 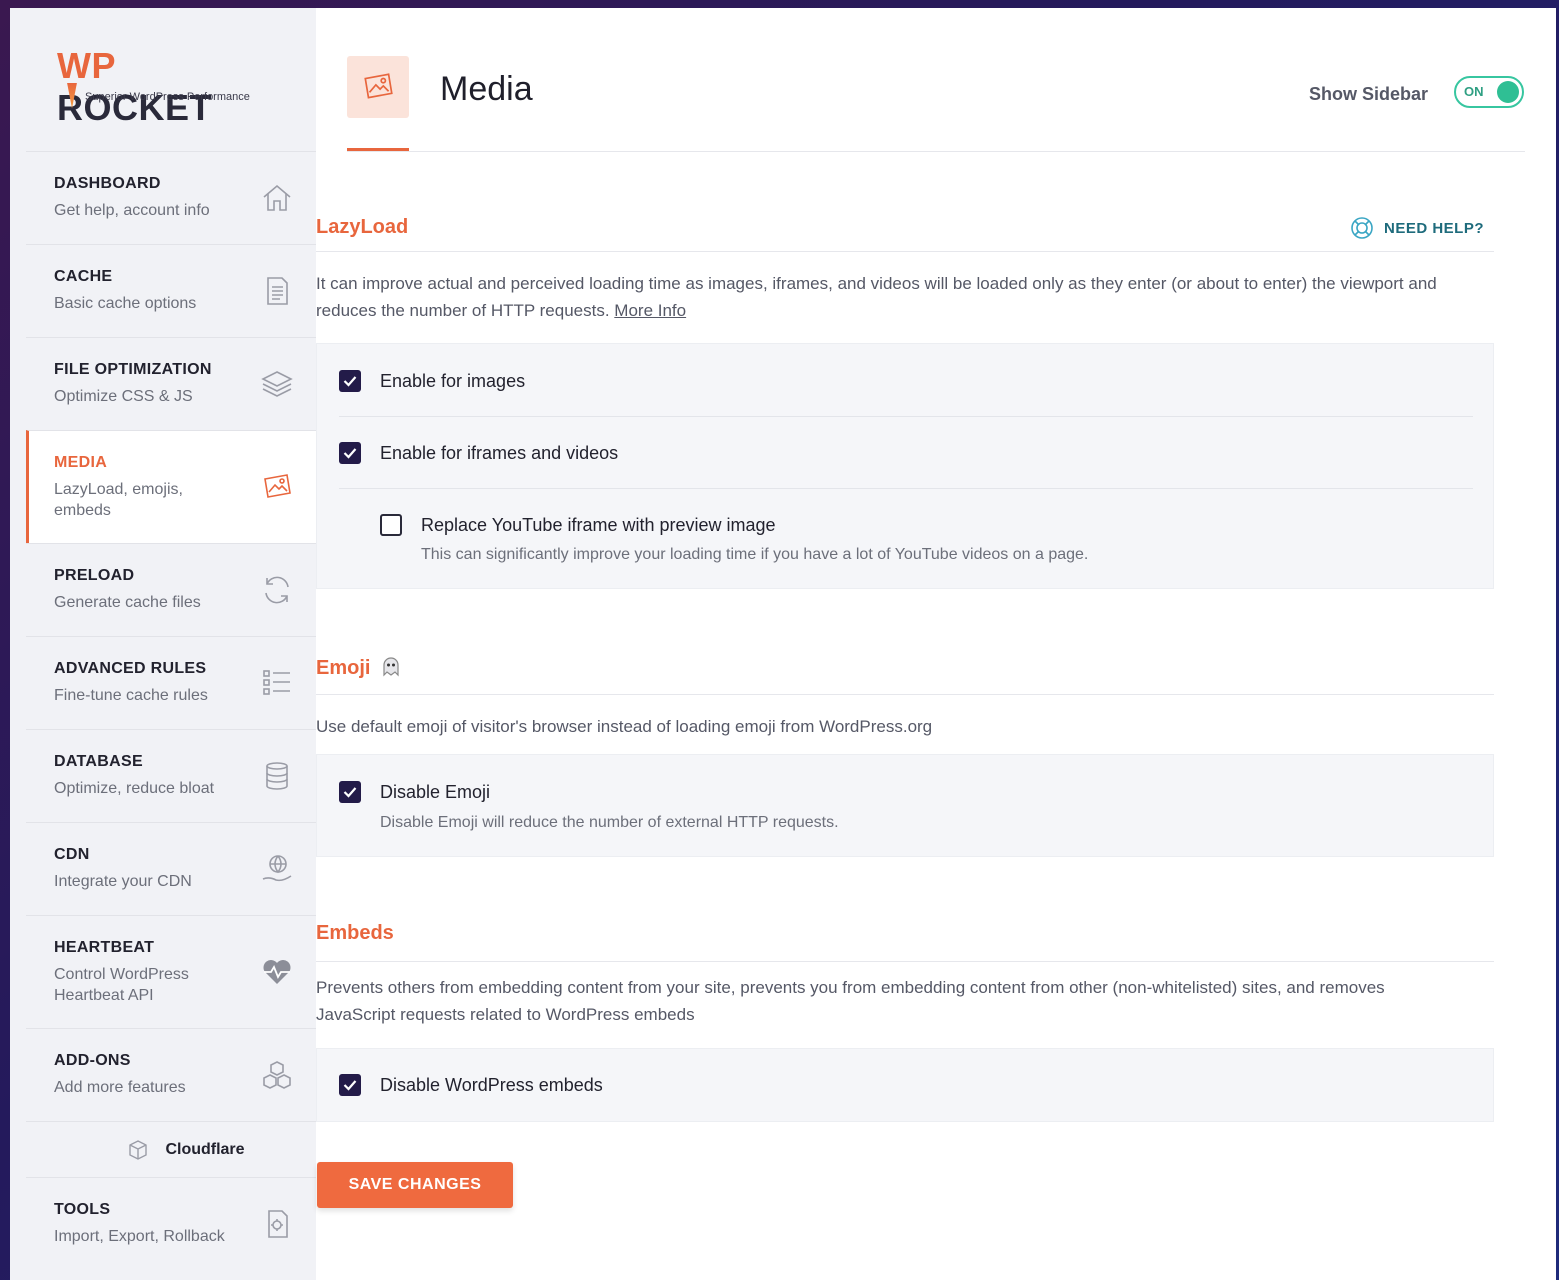 I want to click on sidebar-item-subtitle: LazyLoad, emojis, embeds, so click(x=118, y=499).